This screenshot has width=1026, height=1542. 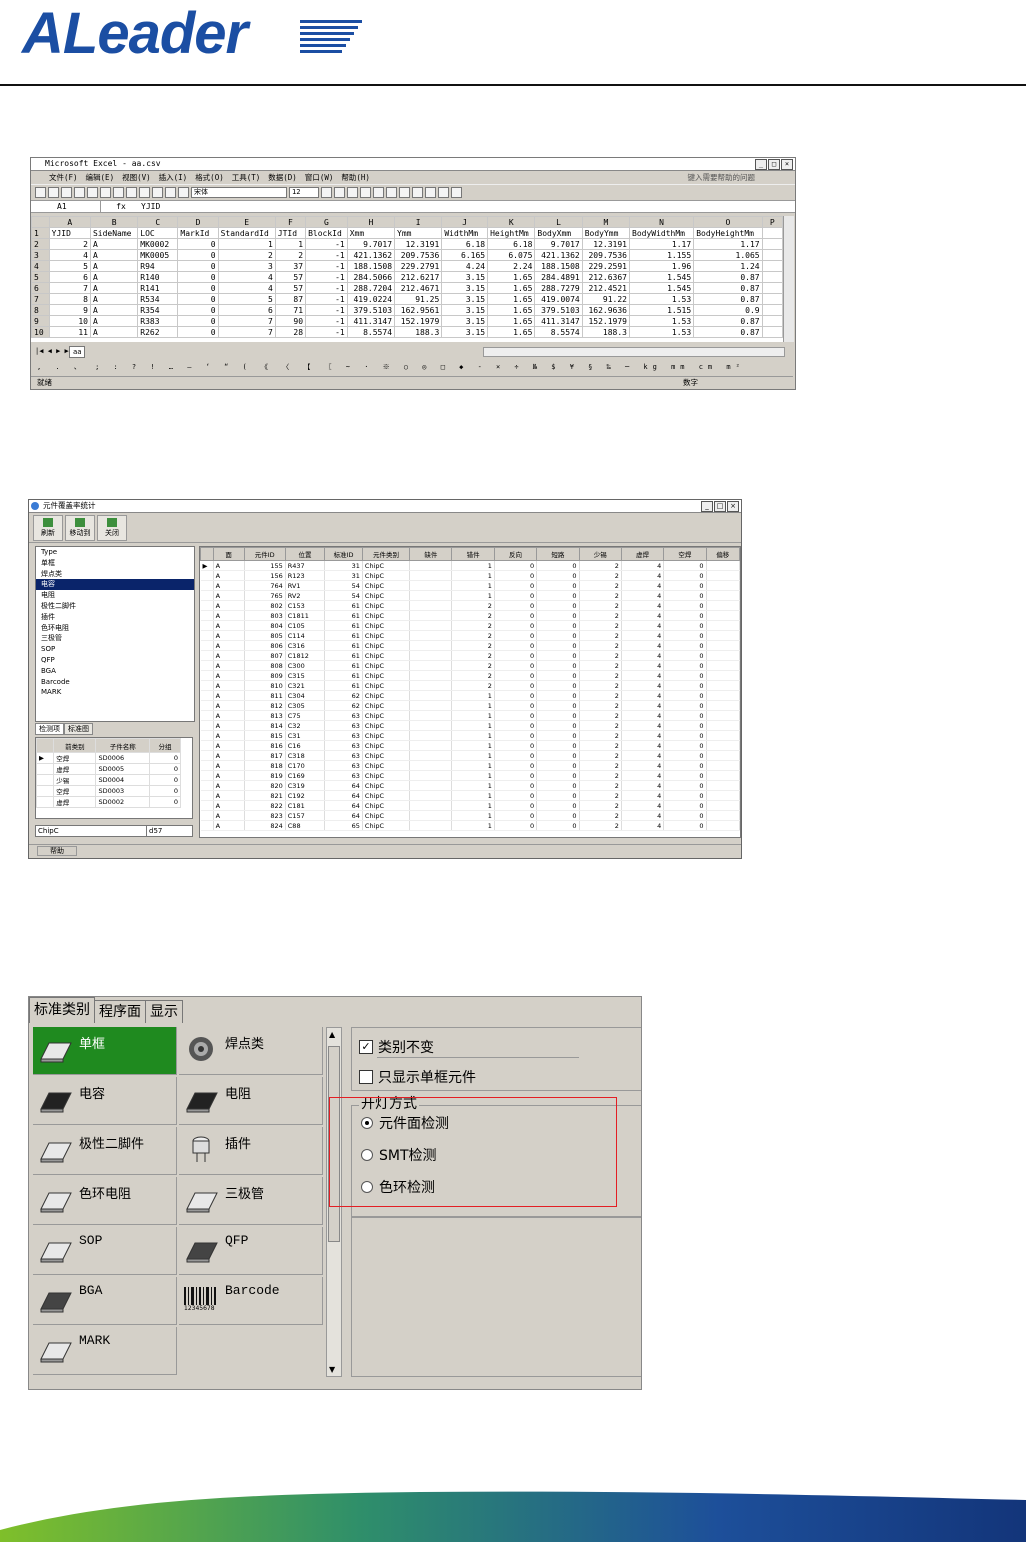 What do you see at coordinates (733, 506) in the screenshot?
I see `close-icon: ×` at bounding box center [733, 506].